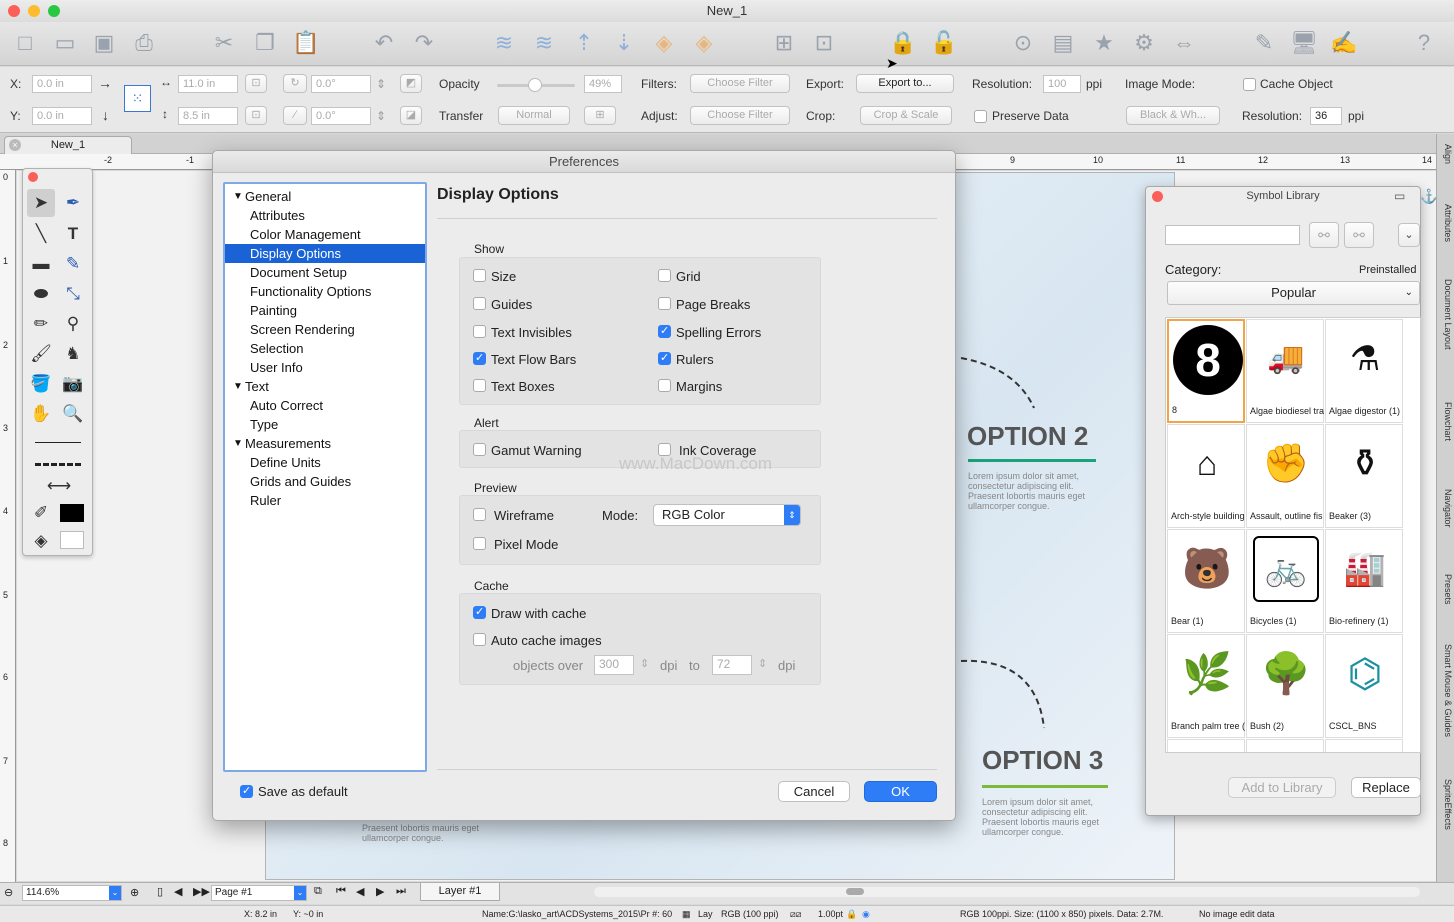 This screenshot has width=1454, height=922. What do you see at coordinates (73, 354) in the screenshot?
I see `stamp-tool-icon: ♞` at bounding box center [73, 354].